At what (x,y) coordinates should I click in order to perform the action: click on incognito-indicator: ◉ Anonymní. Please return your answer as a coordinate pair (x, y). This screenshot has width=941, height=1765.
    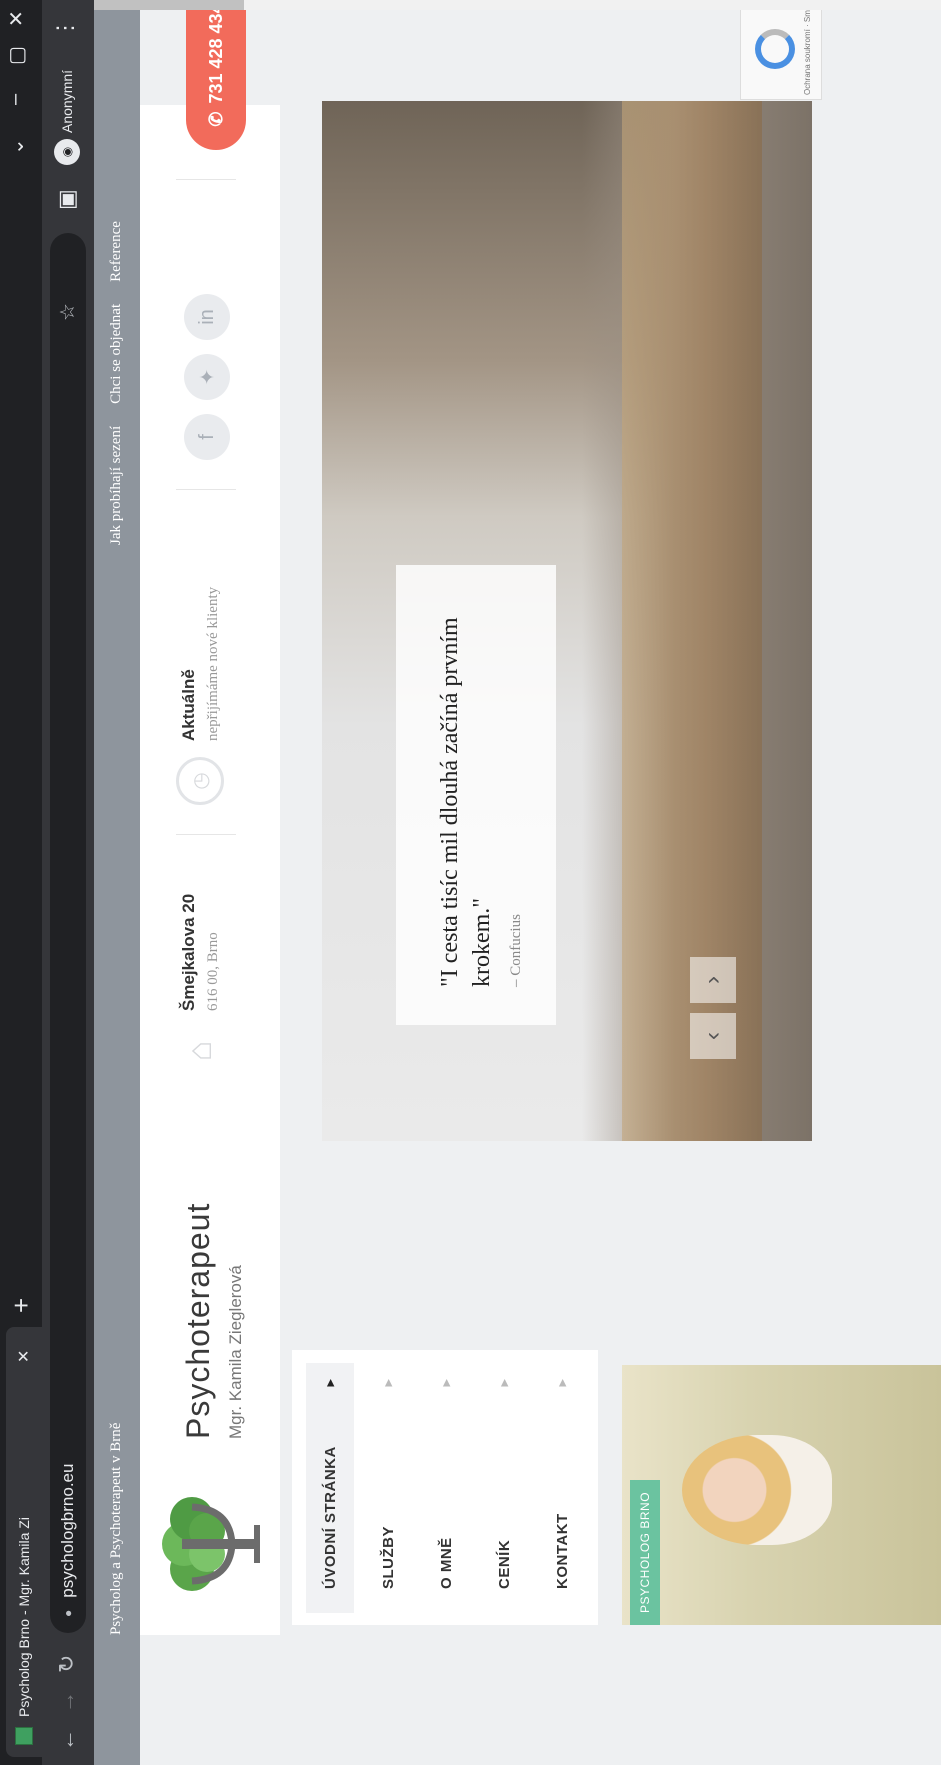
    Looking at the image, I should click on (67, 117).